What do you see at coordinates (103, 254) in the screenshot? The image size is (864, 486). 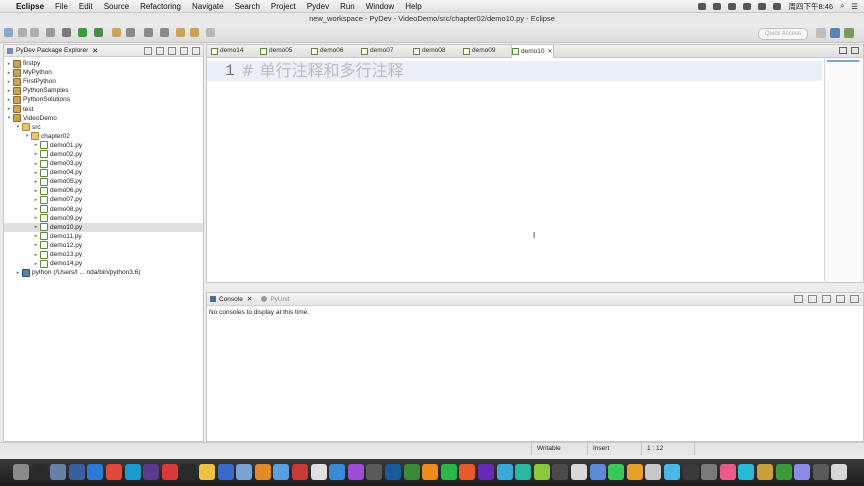 I see `tree-item: ▸ demo13.py` at bounding box center [103, 254].